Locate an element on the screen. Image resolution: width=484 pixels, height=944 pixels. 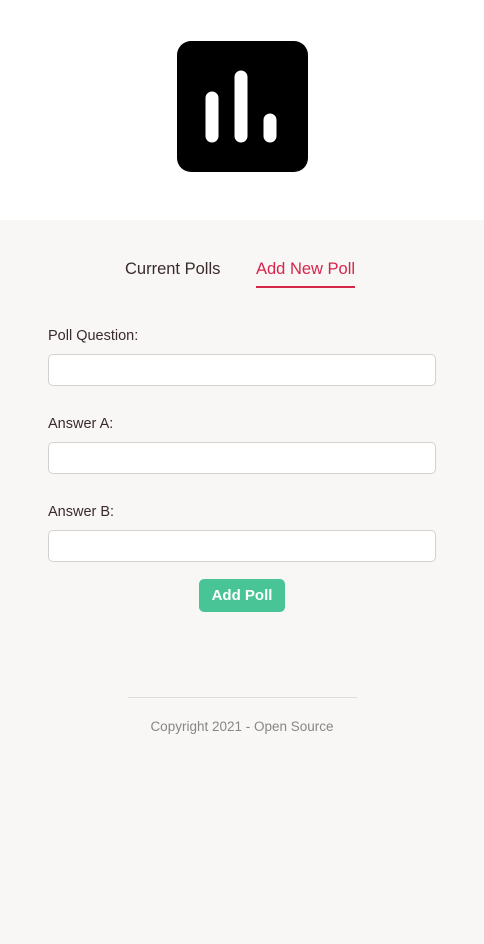
copyright-text: Copyright 2021 - Open Source is located at coordinates (242, 726).